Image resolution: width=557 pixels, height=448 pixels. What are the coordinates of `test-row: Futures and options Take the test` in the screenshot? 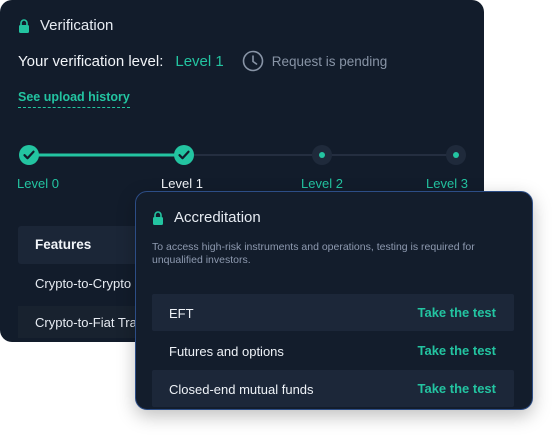 It's located at (333, 350).